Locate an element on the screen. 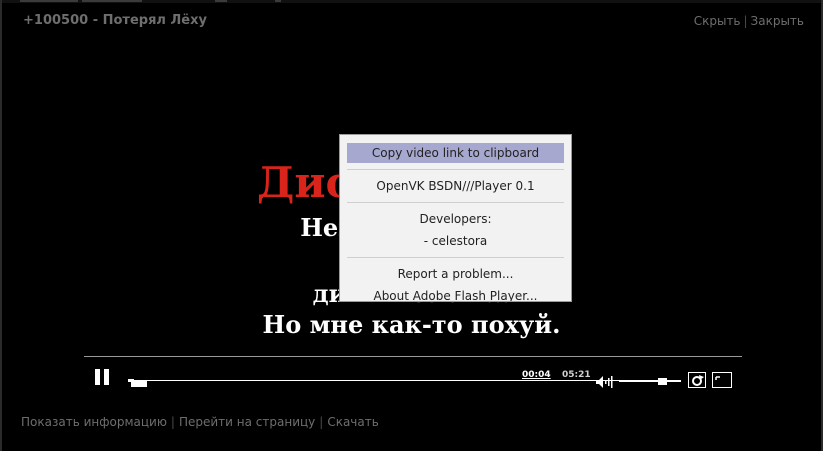 The height and width of the screenshot is (451, 823). current-time: 00:04 is located at coordinates (536, 375).